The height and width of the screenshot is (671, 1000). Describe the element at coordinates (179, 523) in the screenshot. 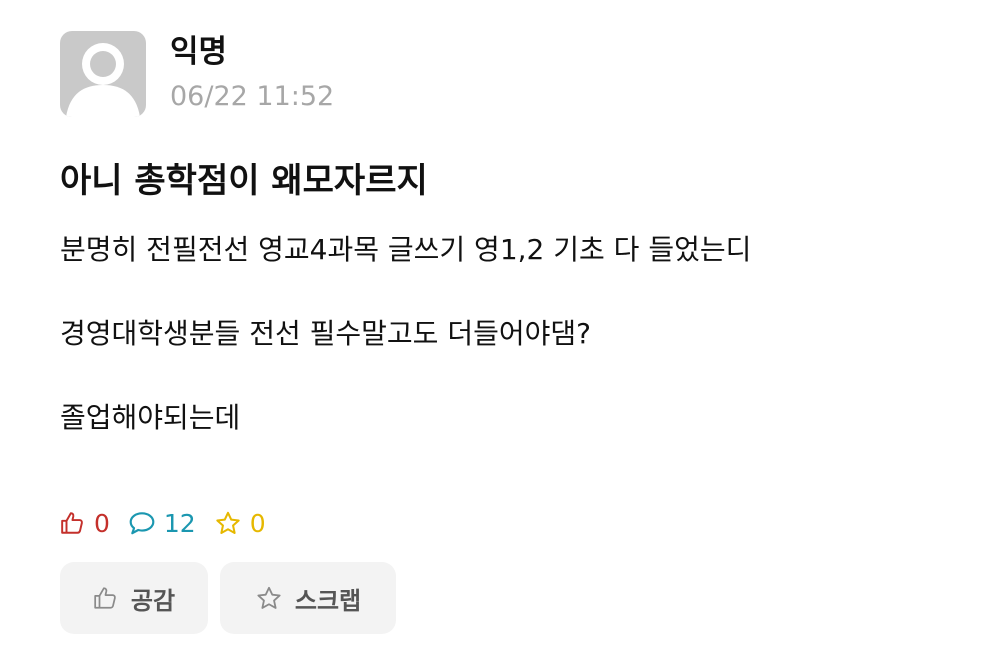

I see `comment-count-value: 12` at that location.